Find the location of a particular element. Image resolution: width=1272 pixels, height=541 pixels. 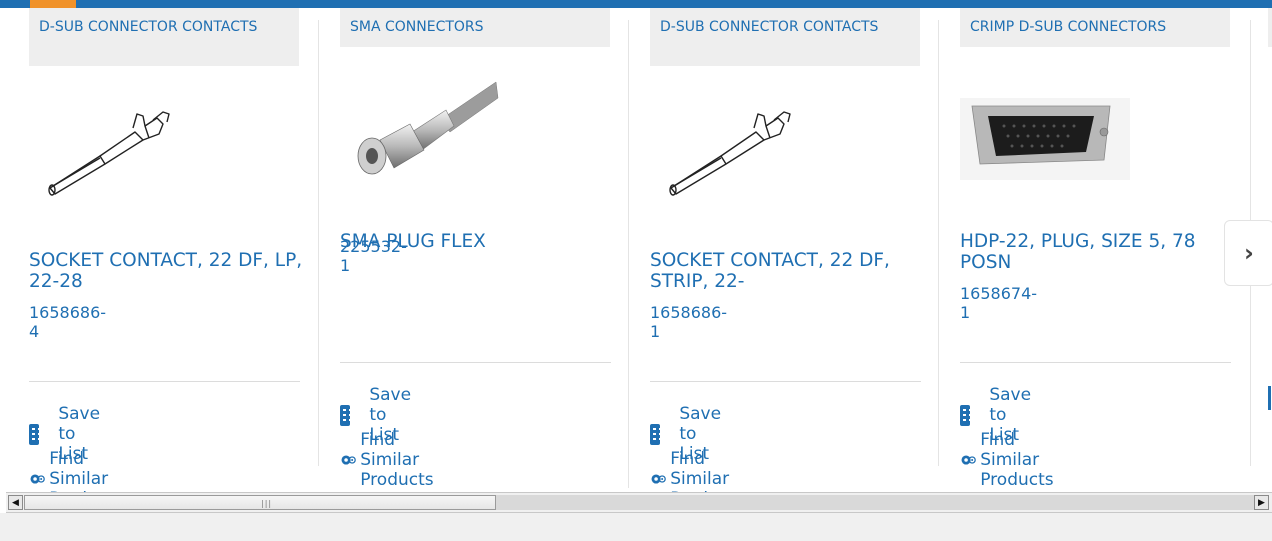

arrow-right-icon: ▶ is located at coordinates (1261, 502).